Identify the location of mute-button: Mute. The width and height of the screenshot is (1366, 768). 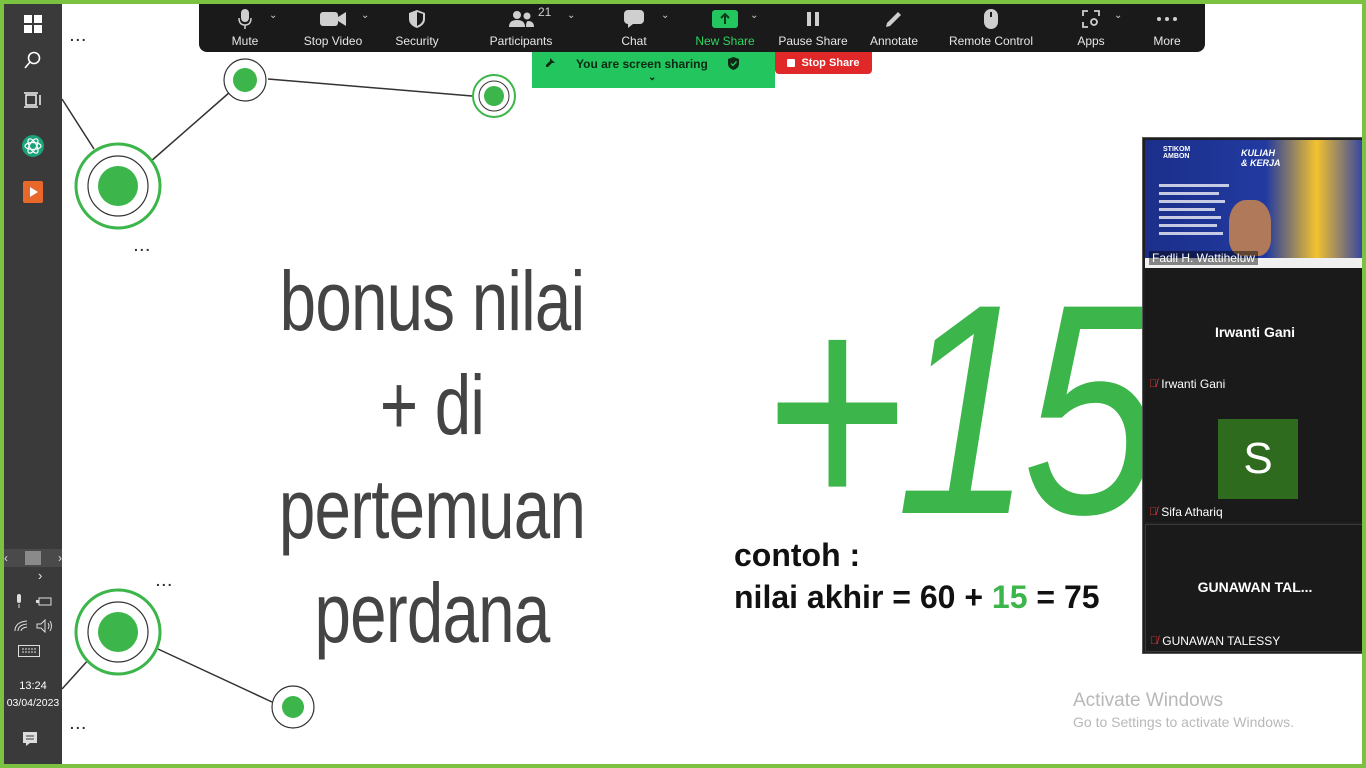
(245, 26).